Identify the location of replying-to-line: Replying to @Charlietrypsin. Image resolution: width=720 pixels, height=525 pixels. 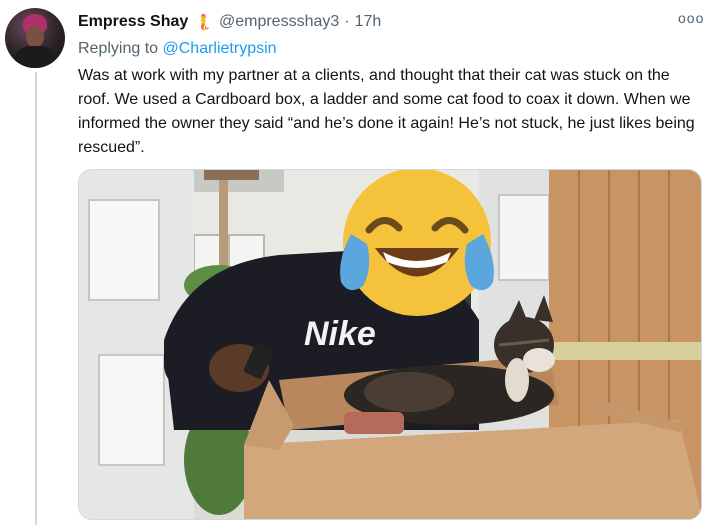
(177, 49).